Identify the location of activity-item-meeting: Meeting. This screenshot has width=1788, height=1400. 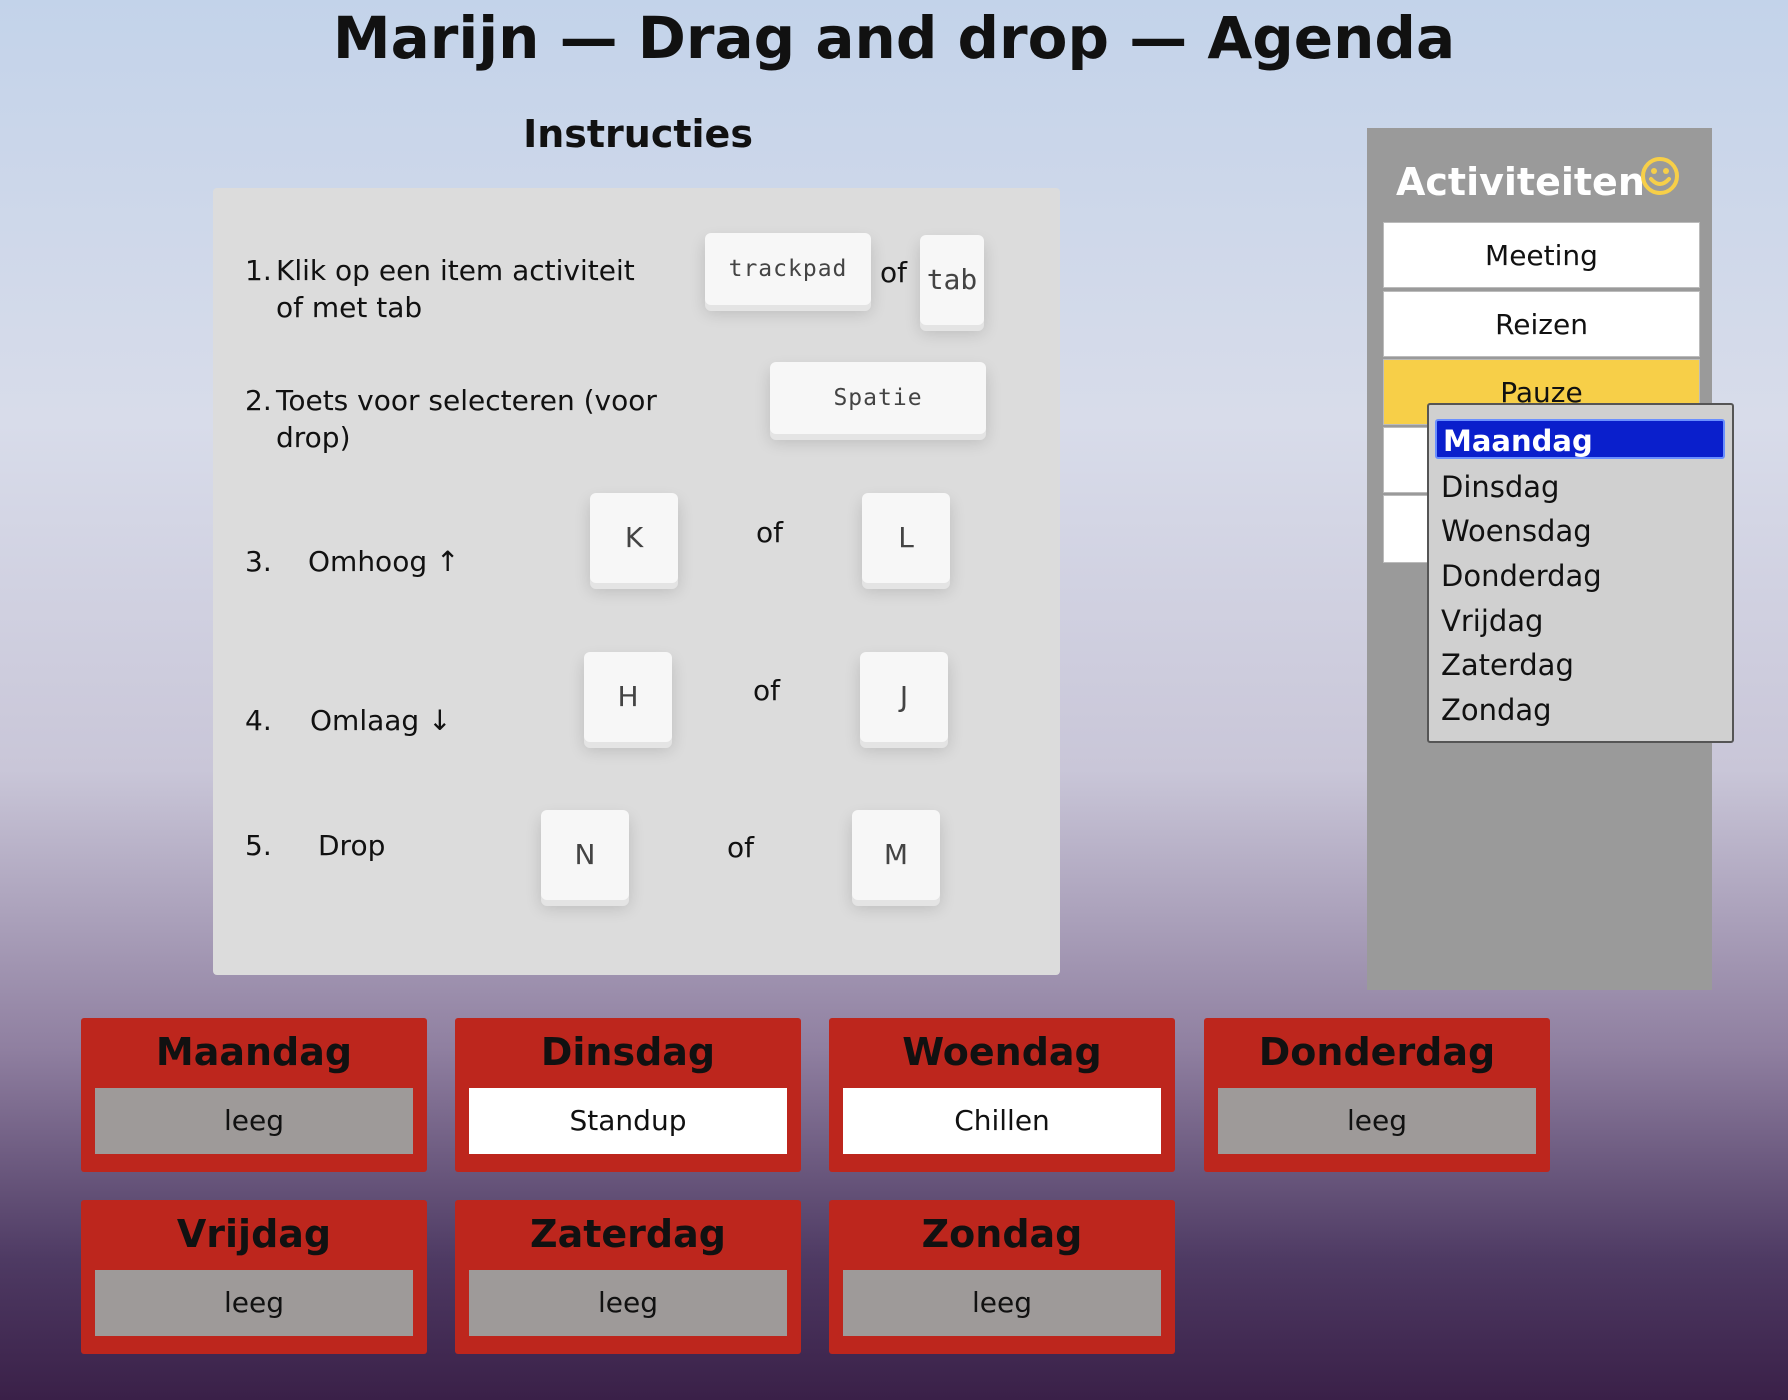
(1541, 255).